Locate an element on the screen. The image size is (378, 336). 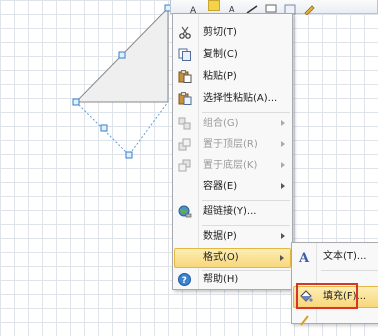
menu-item-label: 剪切(T) is located at coordinates (220, 32).